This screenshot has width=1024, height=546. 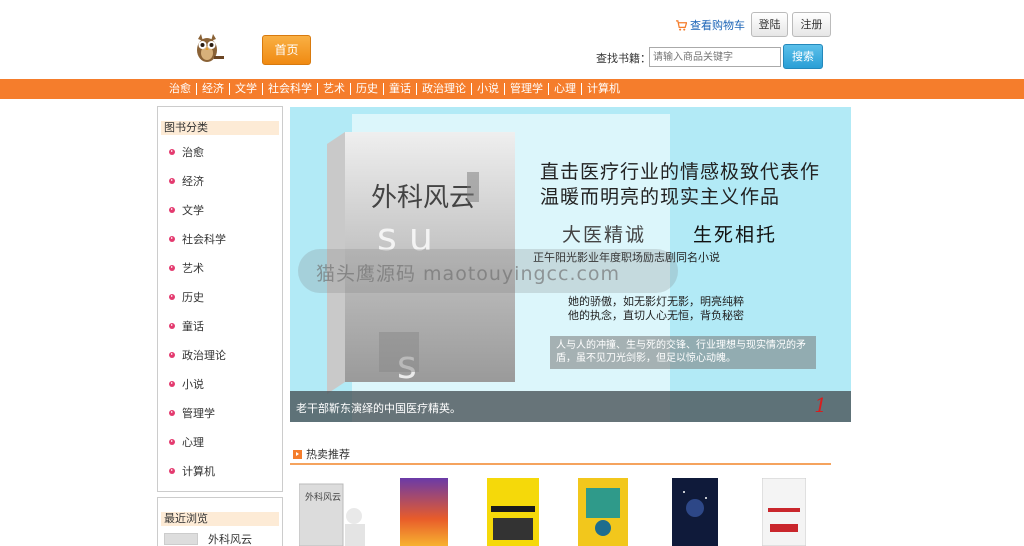 I want to click on register-button: 注册, so click(x=811, y=24).